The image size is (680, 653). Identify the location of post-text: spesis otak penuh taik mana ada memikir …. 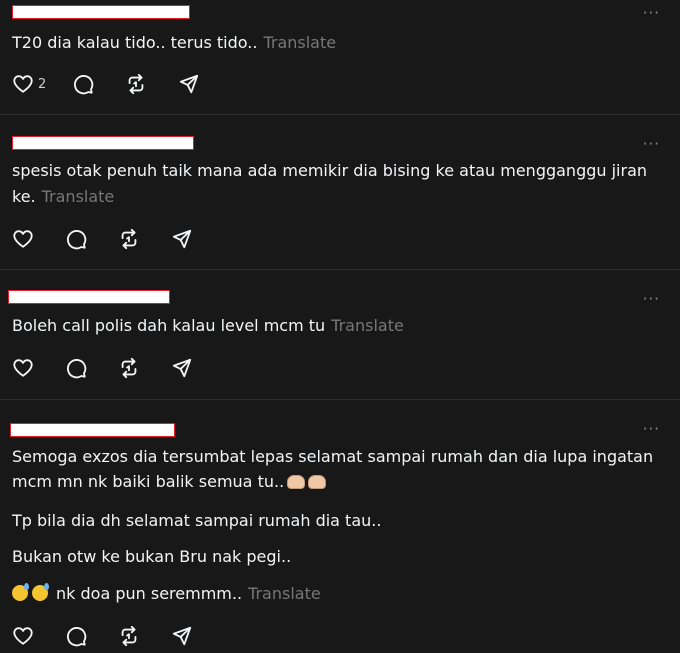
(330, 170).